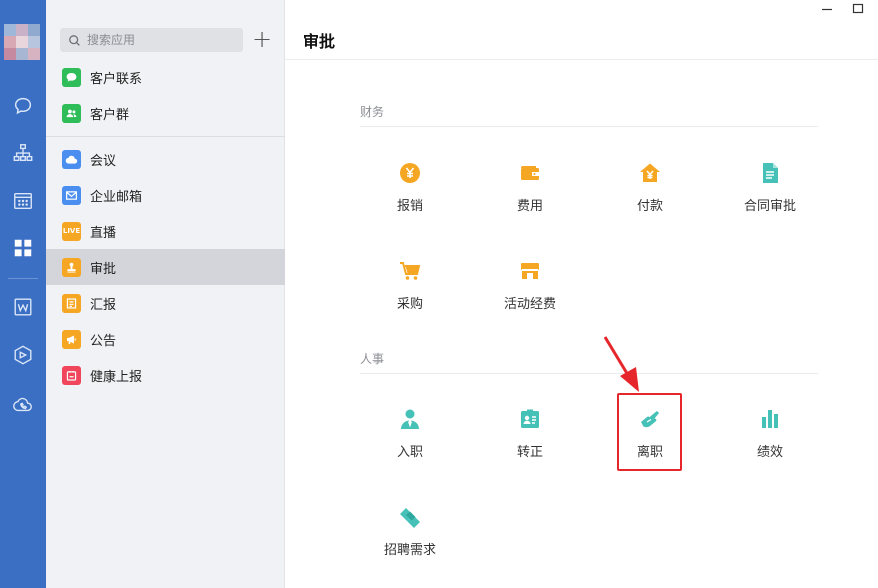 This screenshot has height=588, width=878. Describe the element at coordinates (71, 195) in the screenshot. I see `mail-icon` at that location.